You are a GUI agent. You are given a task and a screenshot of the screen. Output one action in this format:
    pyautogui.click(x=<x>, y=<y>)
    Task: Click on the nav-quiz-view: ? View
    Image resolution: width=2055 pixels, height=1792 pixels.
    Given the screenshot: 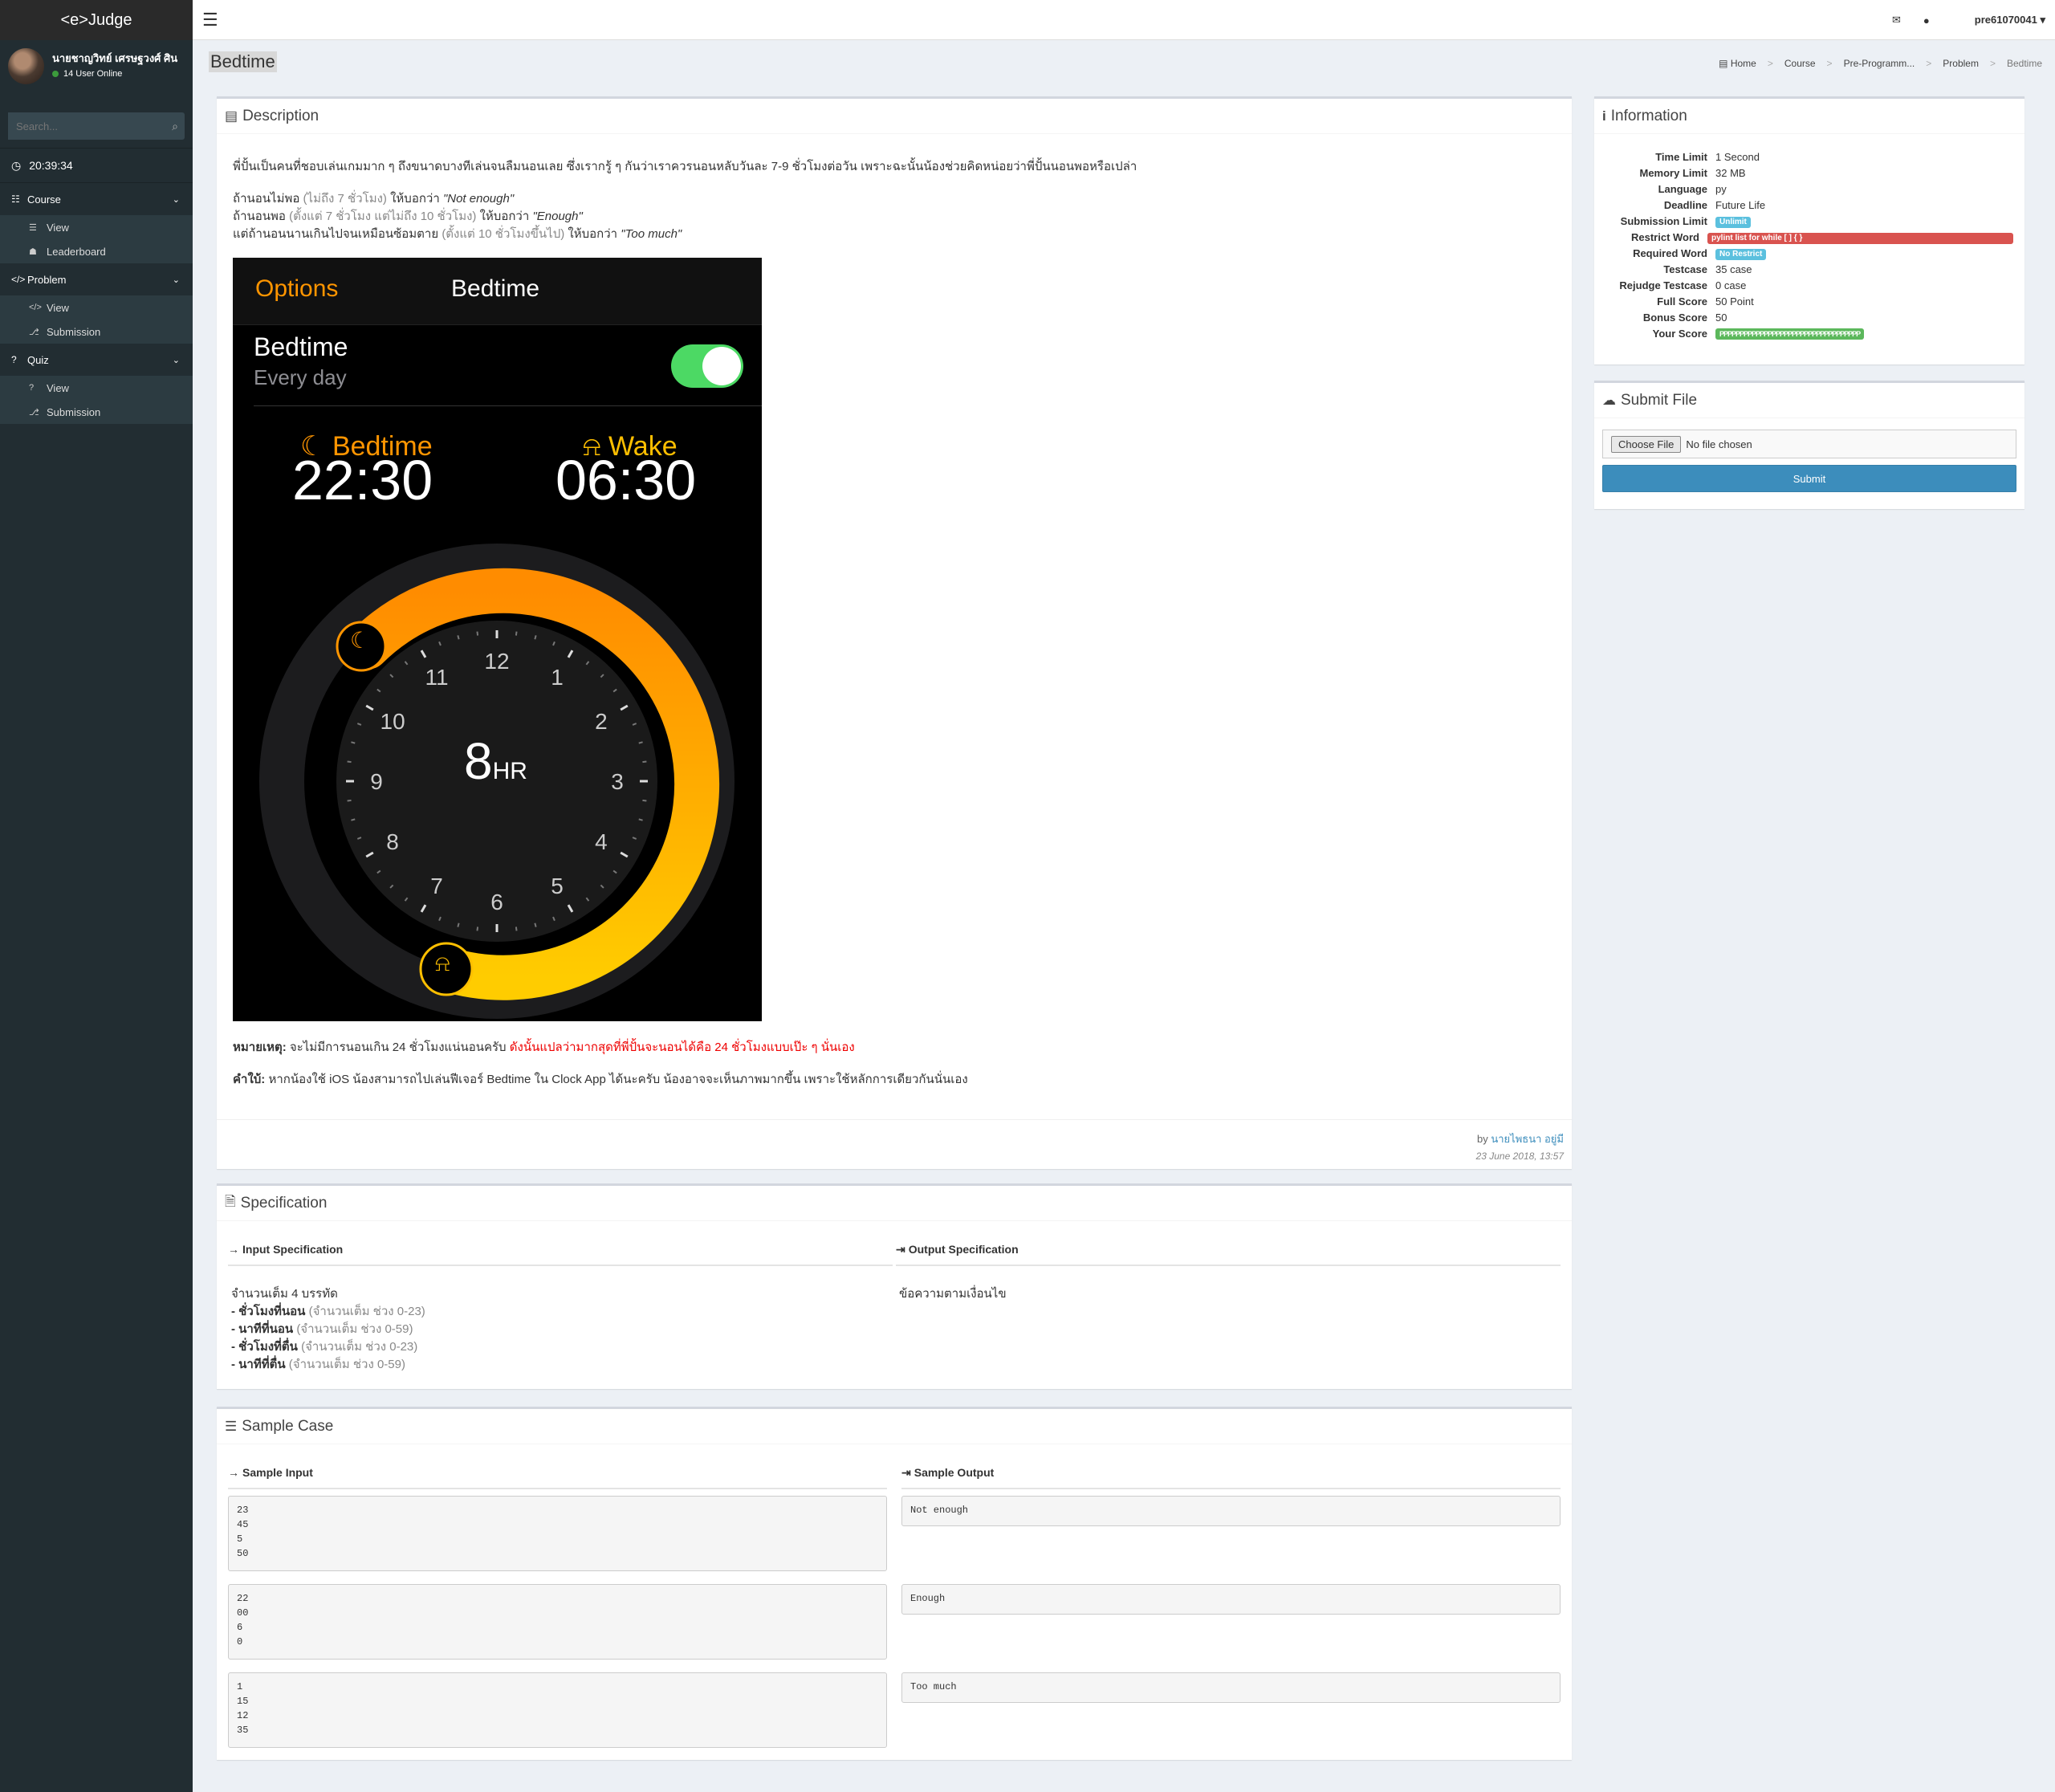 What is the action you would take?
    pyautogui.click(x=97, y=388)
    